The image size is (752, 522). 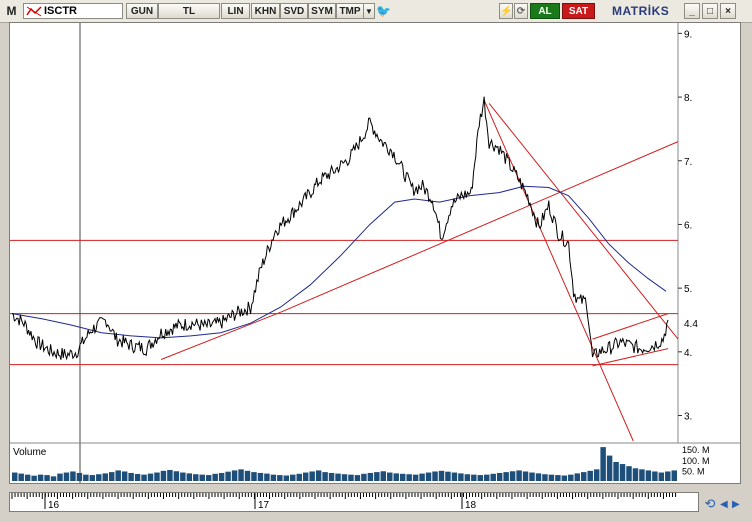 I want to click on refresh-icon: ⚡, so click(x=506, y=11).